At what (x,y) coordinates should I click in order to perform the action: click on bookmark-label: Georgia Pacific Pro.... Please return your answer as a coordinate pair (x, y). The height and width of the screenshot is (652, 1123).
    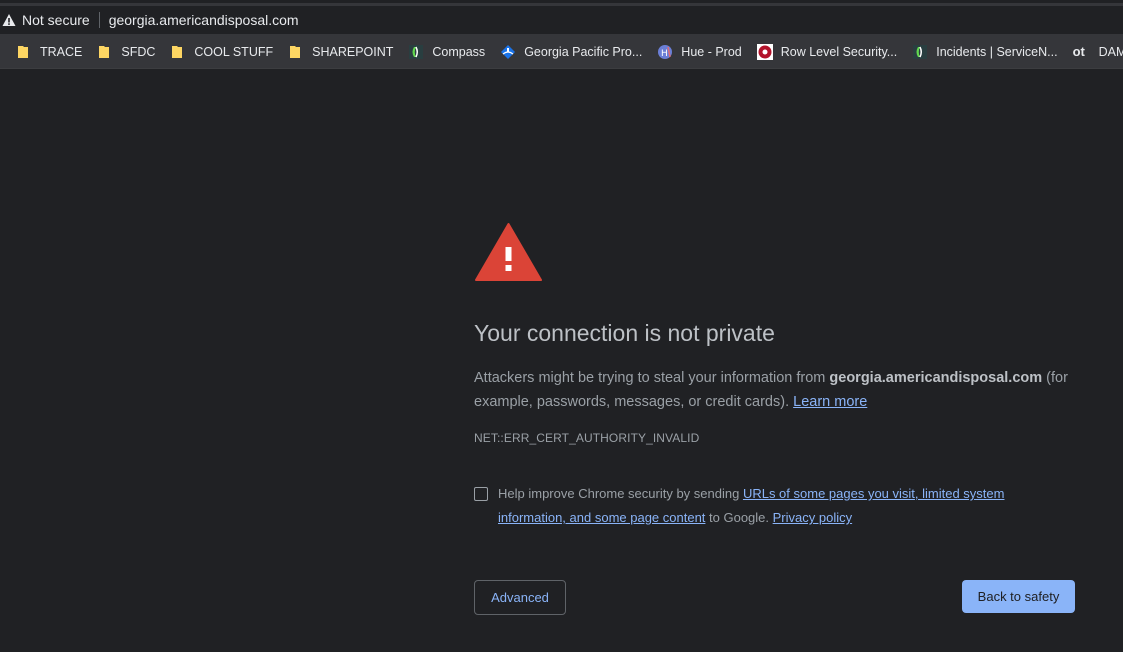
    Looking at the image, I should click on (583, 52).